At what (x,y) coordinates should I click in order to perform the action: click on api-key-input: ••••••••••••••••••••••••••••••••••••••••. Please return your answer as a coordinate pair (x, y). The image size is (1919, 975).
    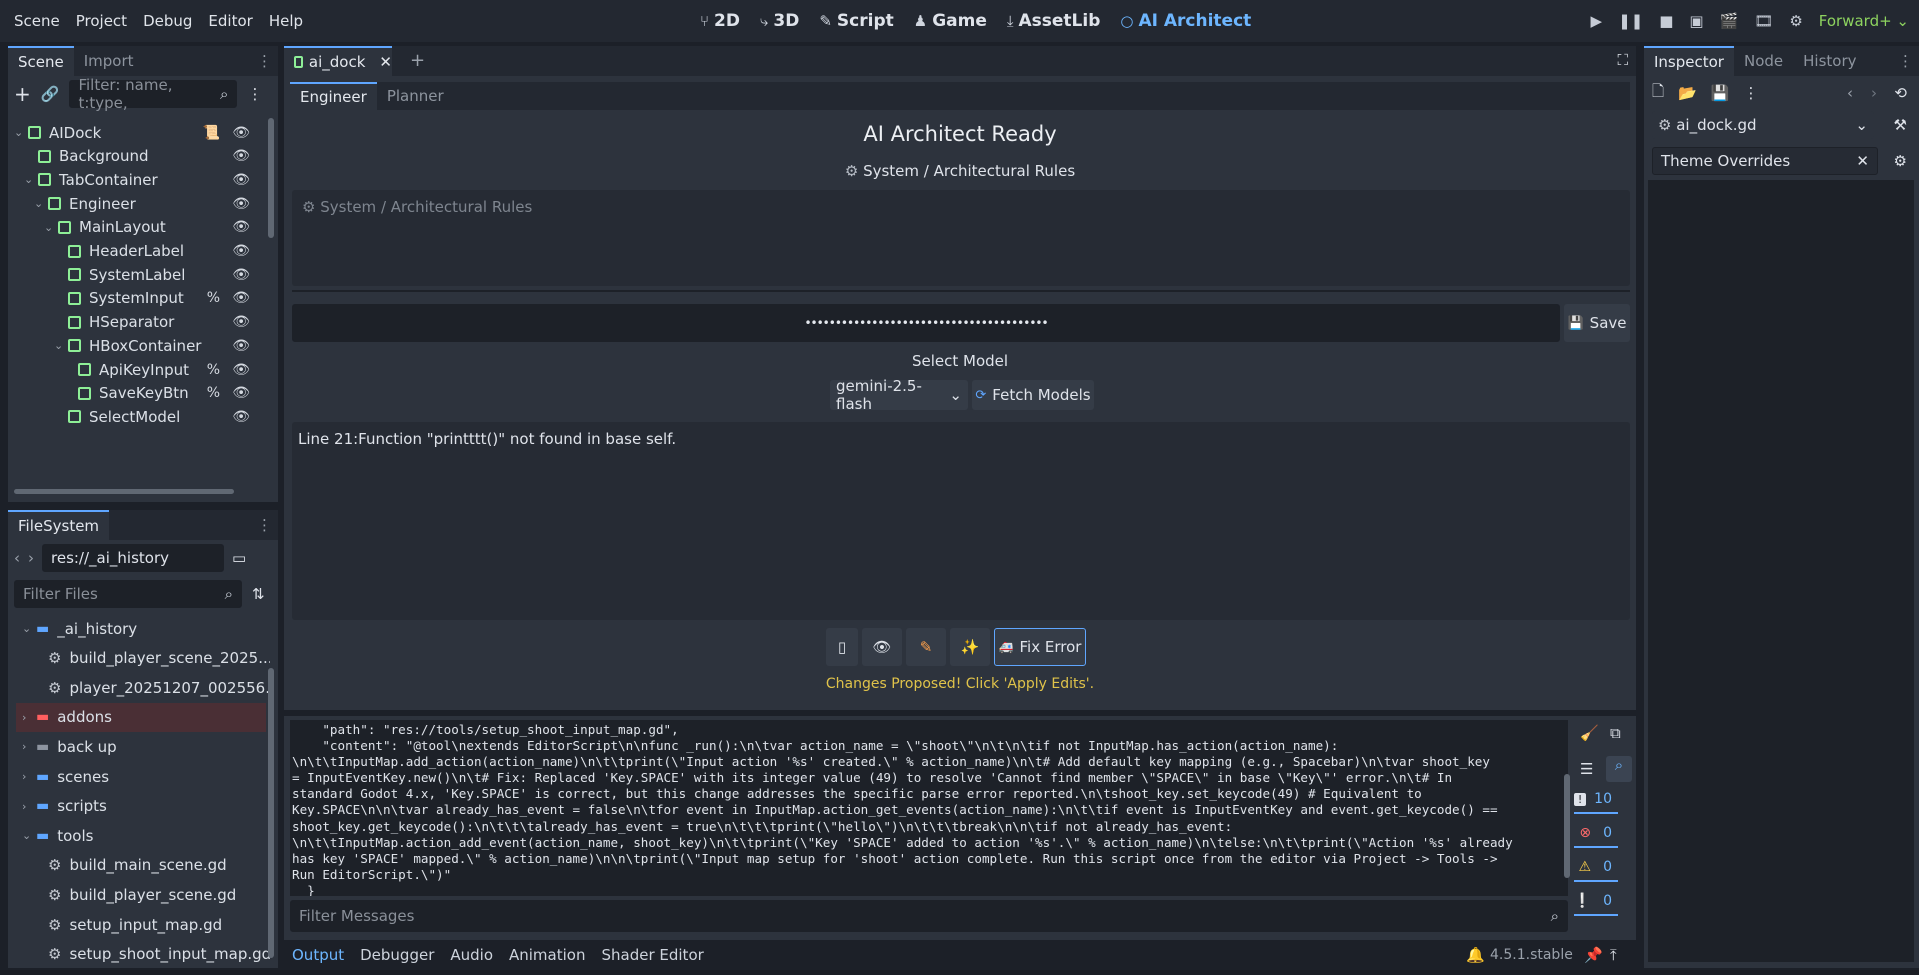
    Looking at the image, I should click on (926, 323).